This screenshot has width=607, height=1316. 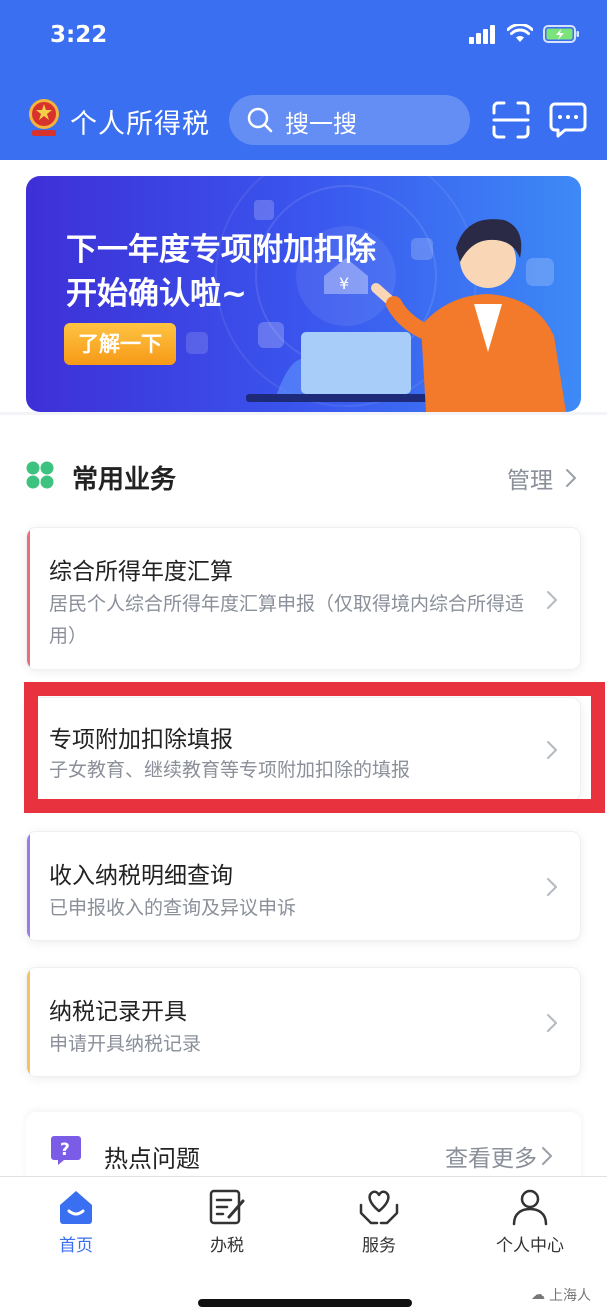 I want to click on wifi-icon, so click(x=520, y=33).